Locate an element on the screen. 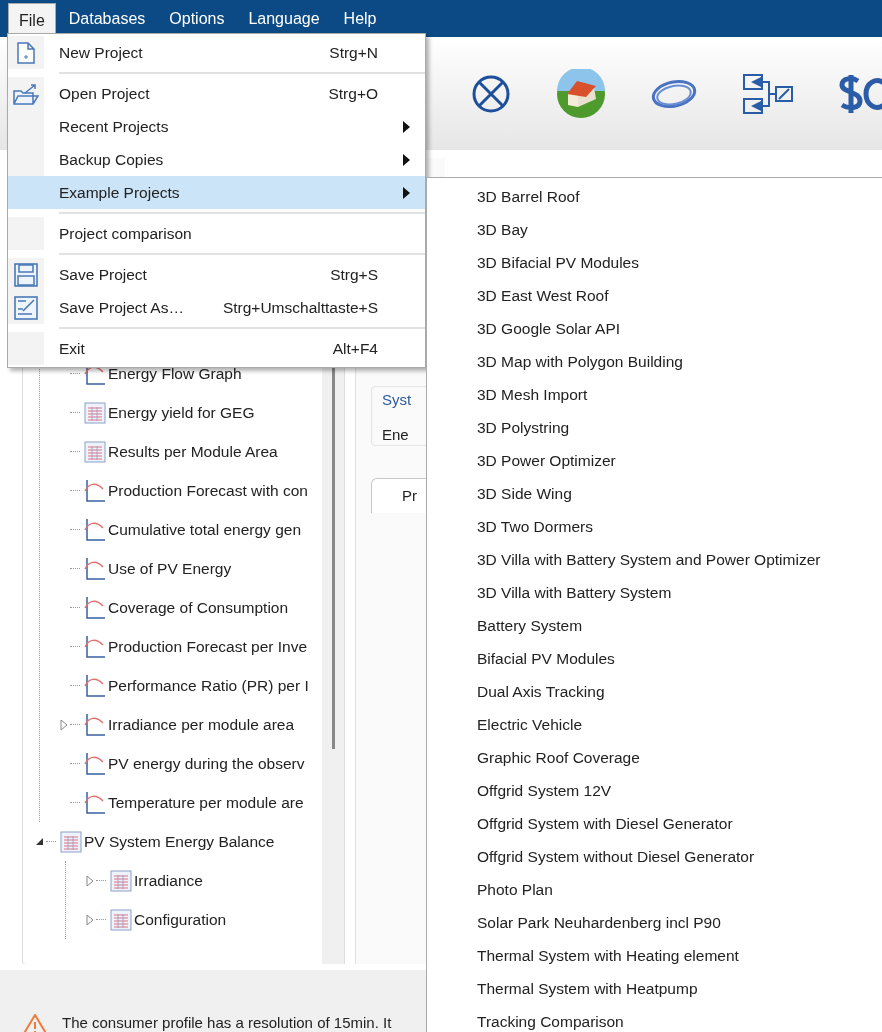  menu-item: Project comparison is located at coordinates (216, 233).